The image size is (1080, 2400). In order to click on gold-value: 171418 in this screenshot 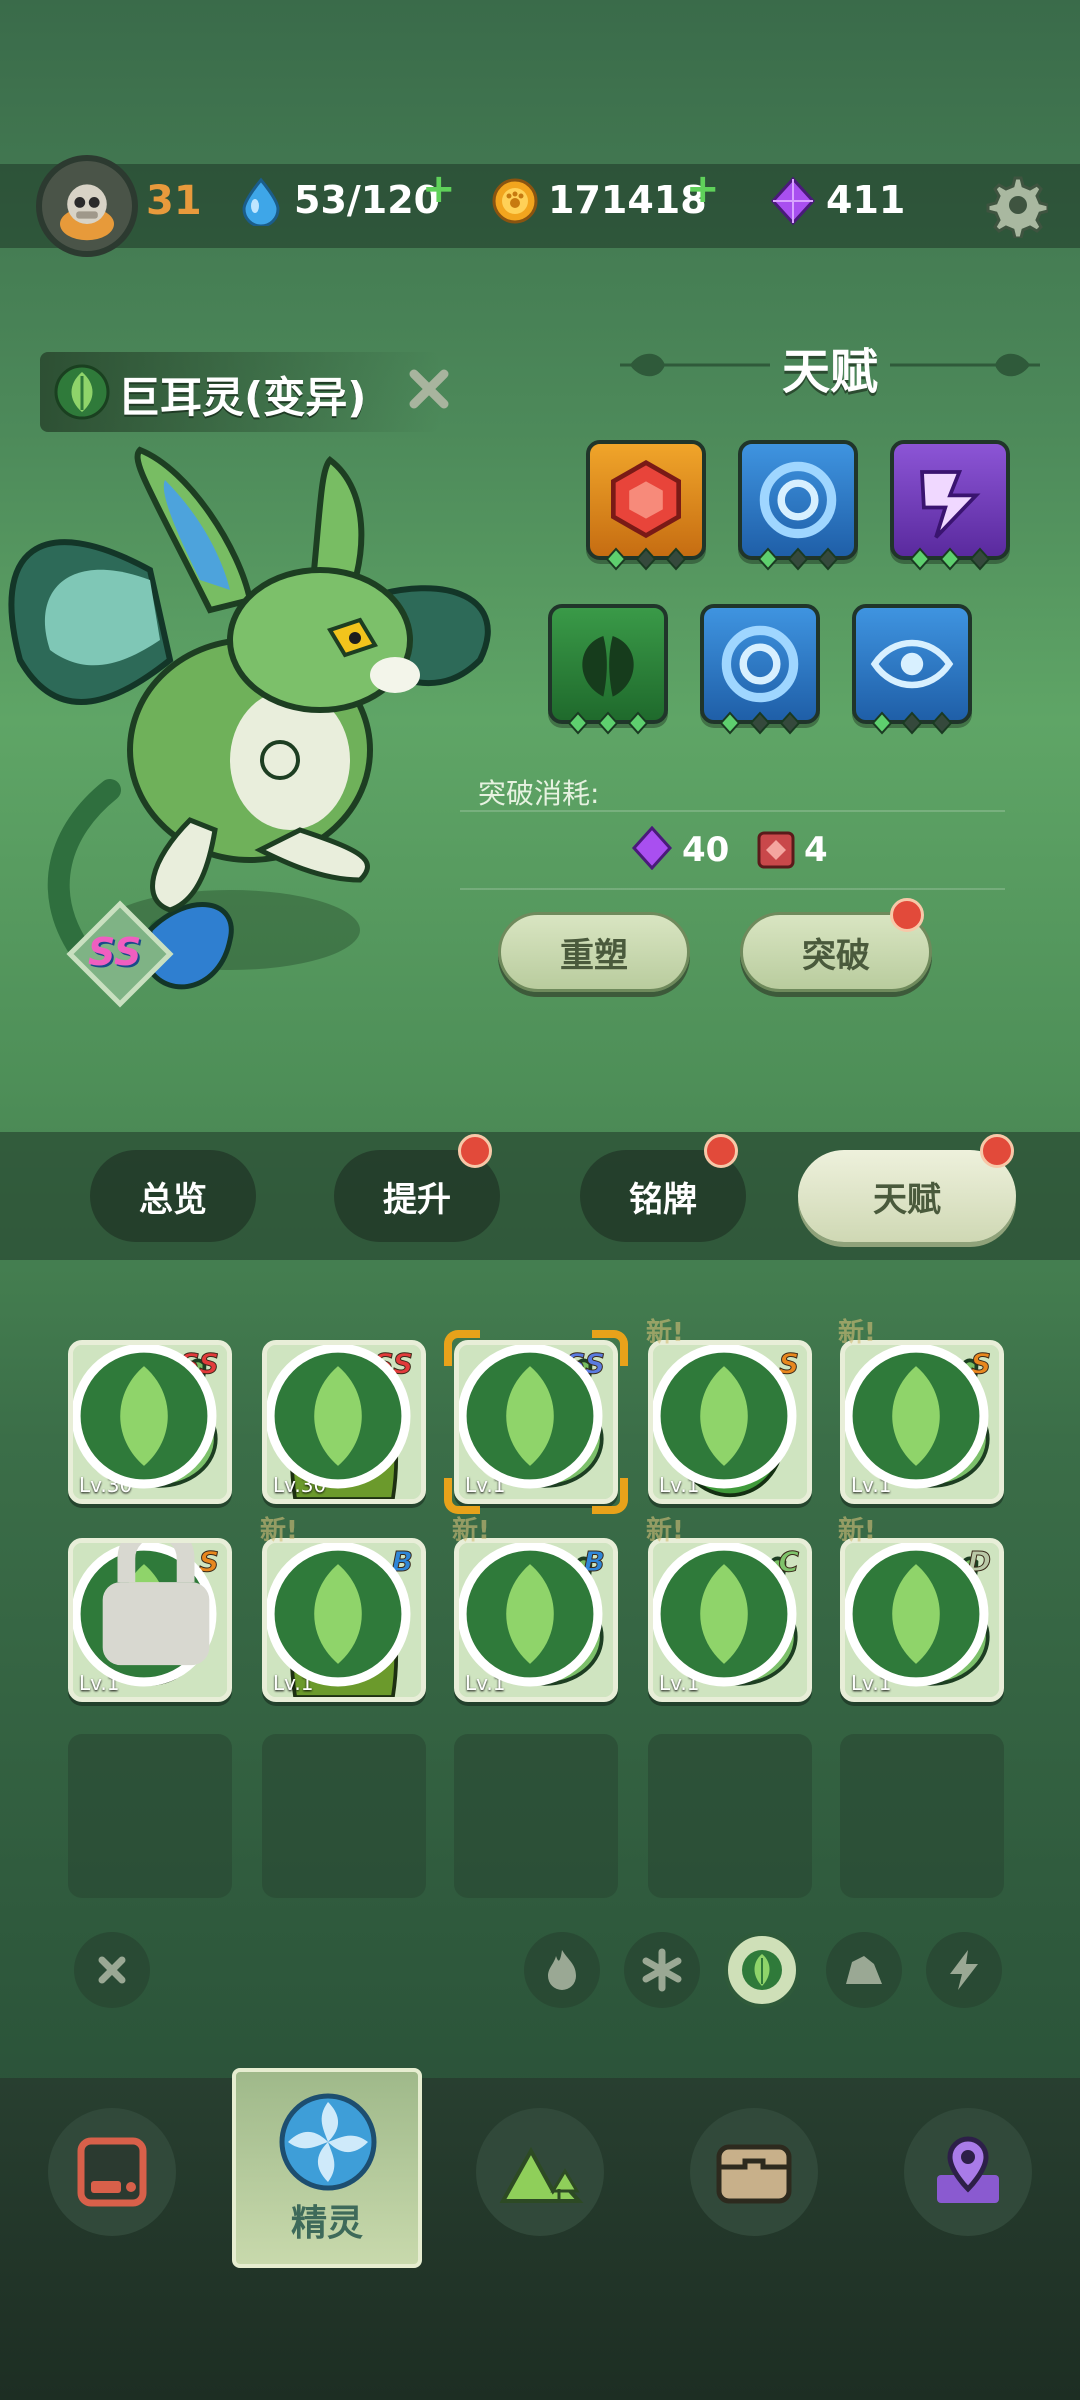, I will do `click(627, 200)`.